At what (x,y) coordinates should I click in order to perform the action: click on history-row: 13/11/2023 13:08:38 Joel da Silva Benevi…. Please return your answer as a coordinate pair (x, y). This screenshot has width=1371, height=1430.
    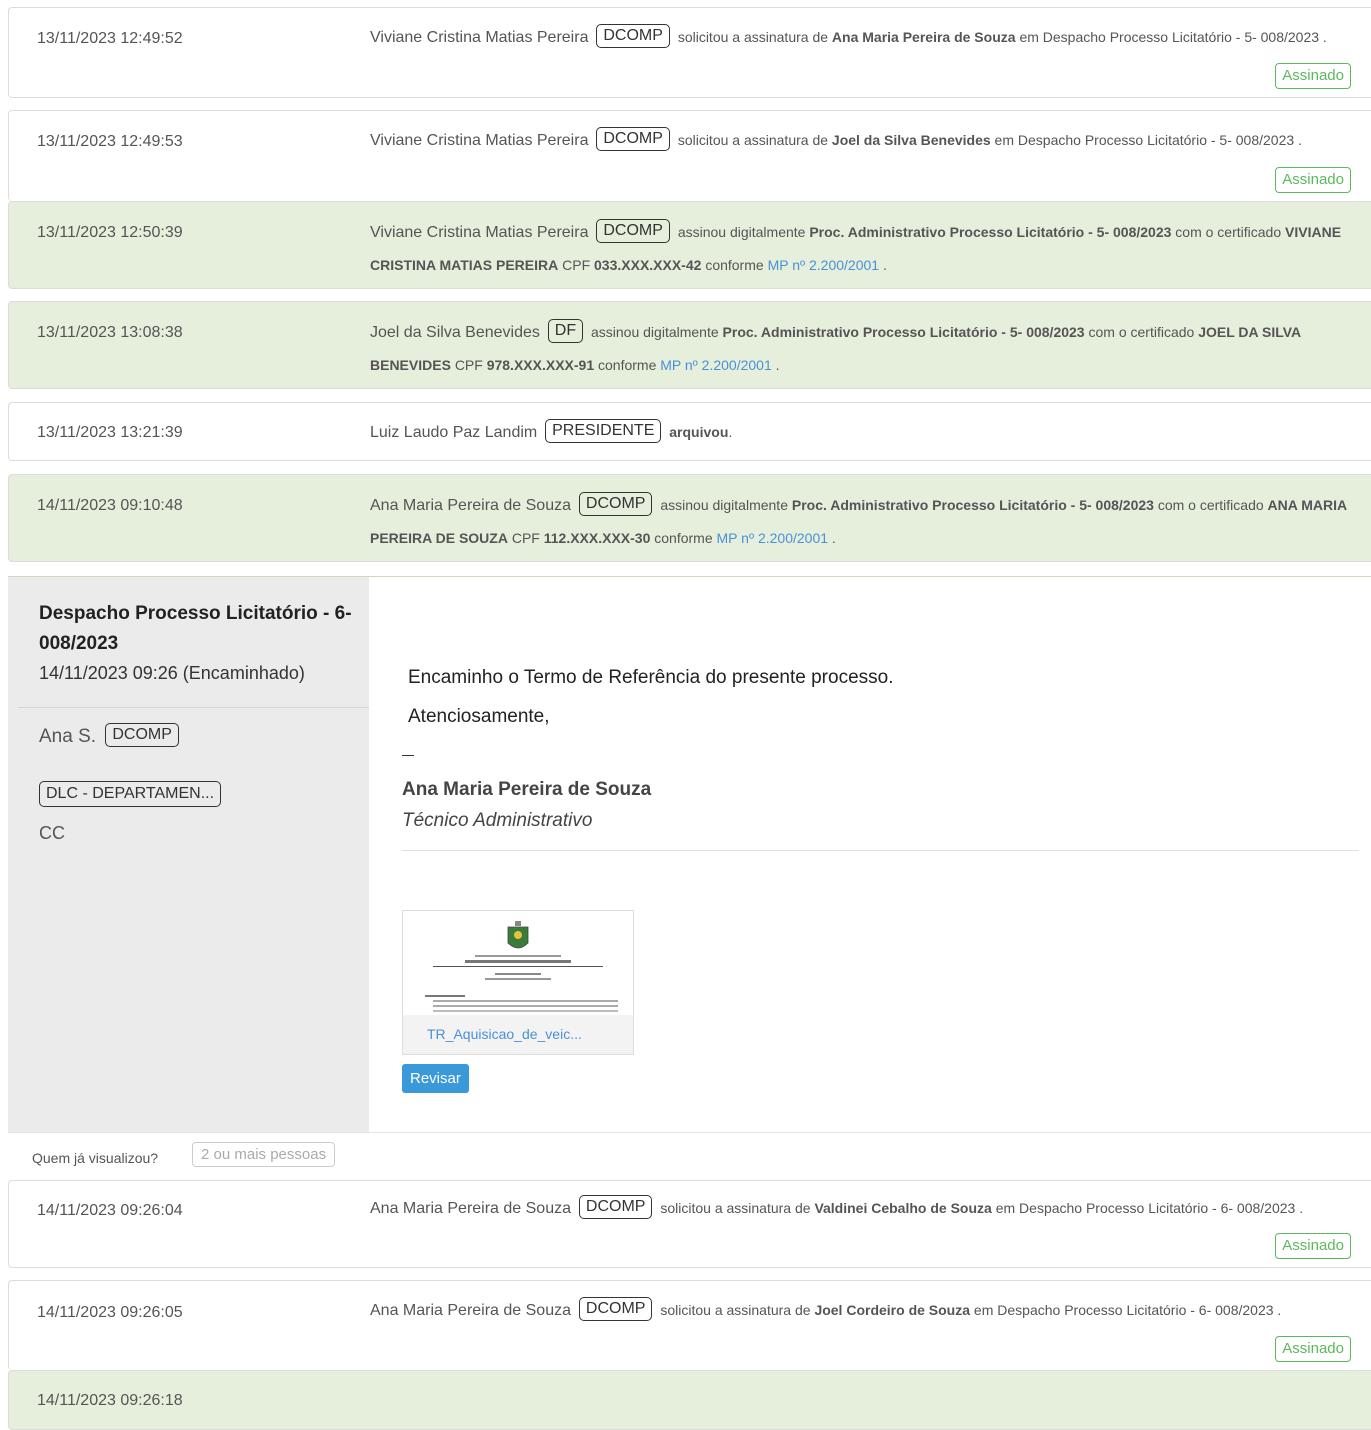
    Looking at the image, I should click on (689, 345).